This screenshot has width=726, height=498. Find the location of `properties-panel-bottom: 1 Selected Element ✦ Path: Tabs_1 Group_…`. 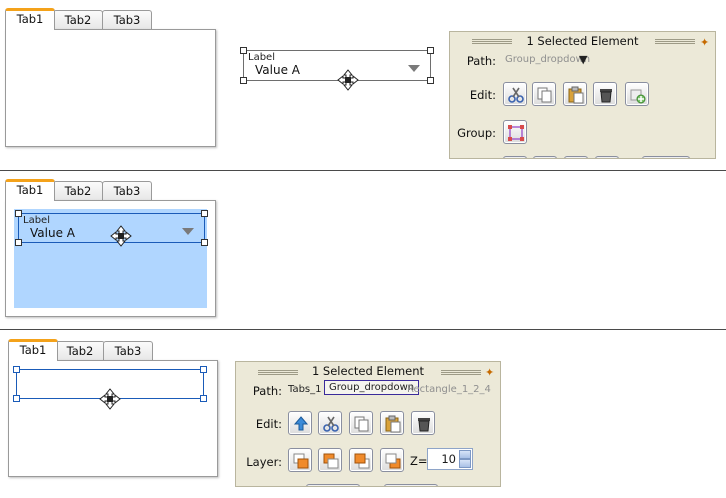

properties-panel-bottom: 1 Selected Element ✦ Path: Tabs_1 Group_… is located at coordinates (368, 424).